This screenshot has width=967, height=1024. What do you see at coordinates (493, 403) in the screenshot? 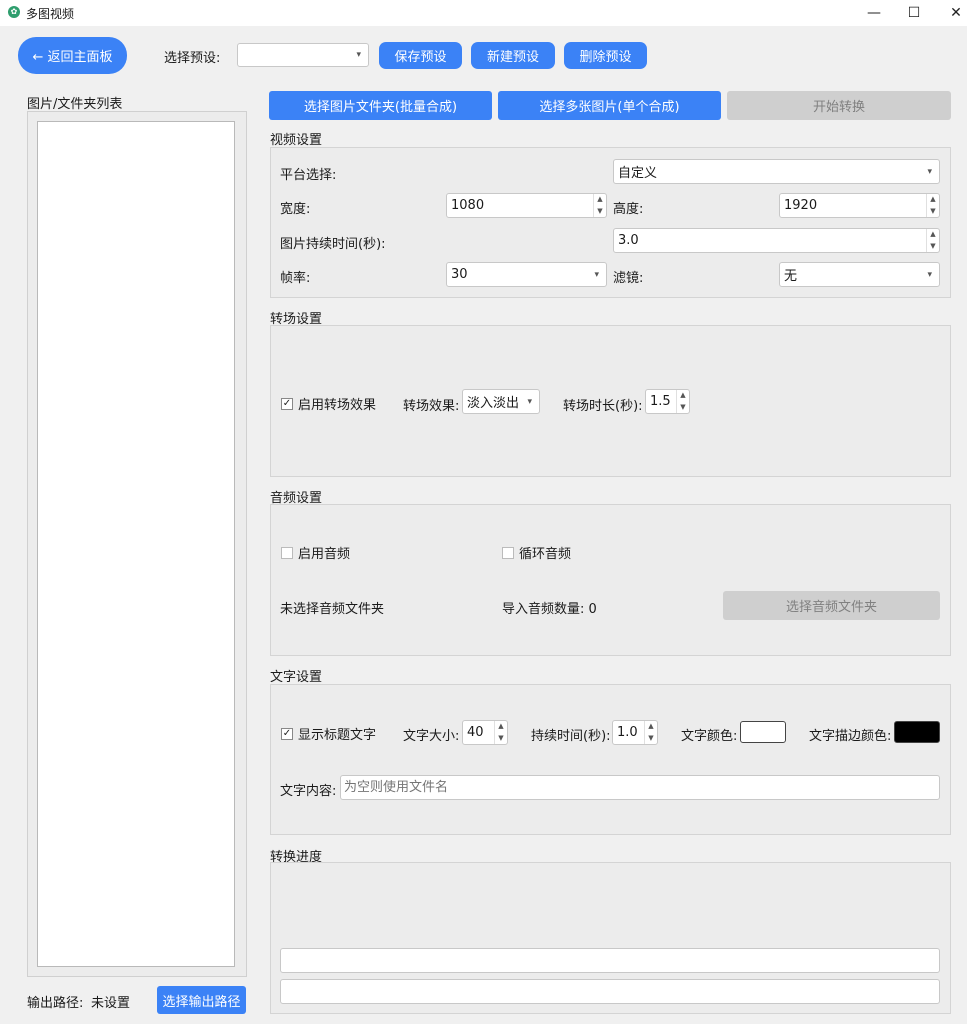
I see `transition-effect-value: 淡入淡出` at bounding box center [493, 403].